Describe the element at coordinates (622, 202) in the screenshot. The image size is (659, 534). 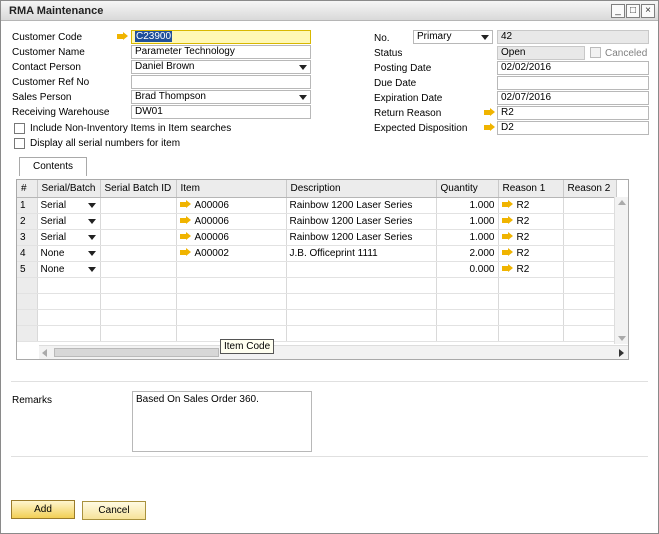
I see `scroll-up-icon` at that location.